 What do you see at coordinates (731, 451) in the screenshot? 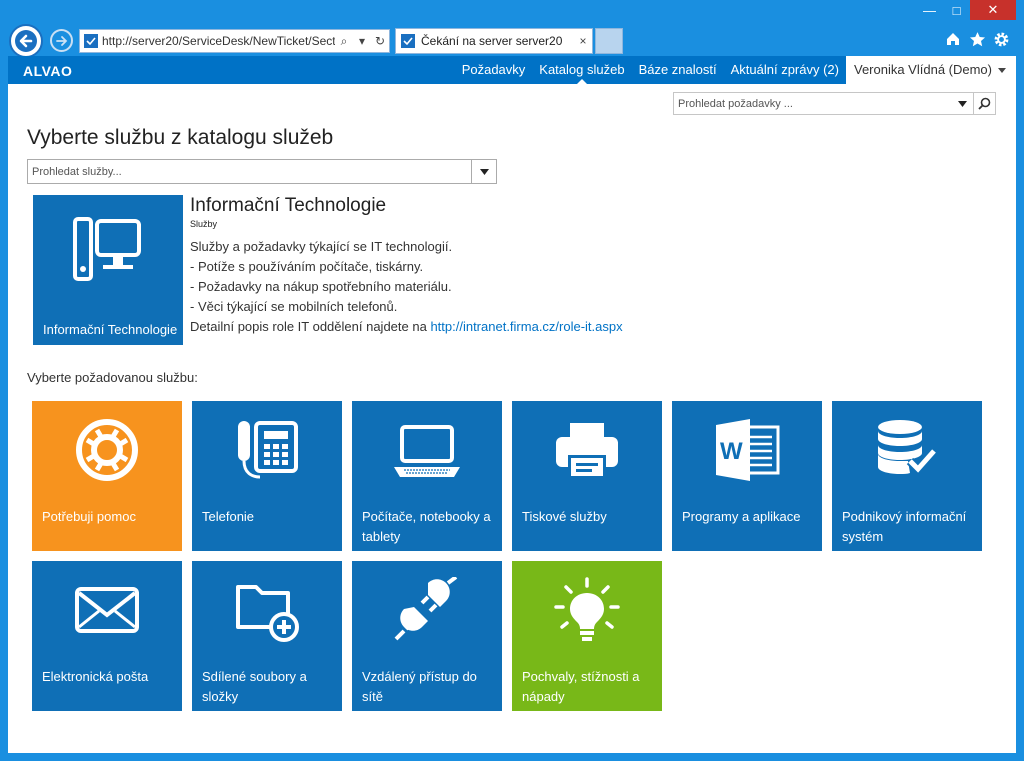
I see `svg-text: W` at bounding box center [731, 451].